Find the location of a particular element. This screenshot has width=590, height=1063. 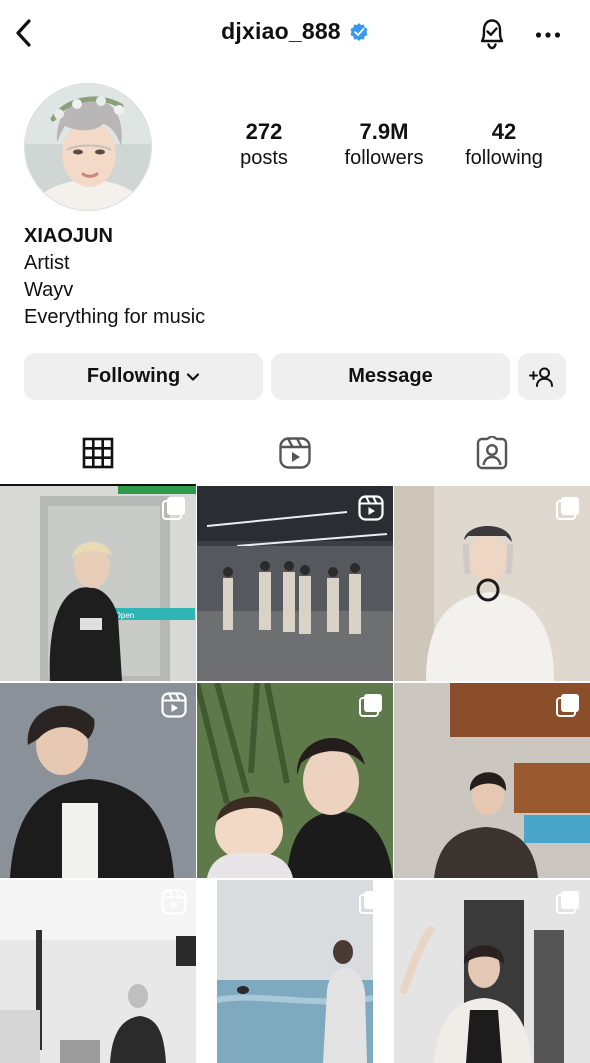

post-thumbnail: To Open is located at coordinates (98, 583).